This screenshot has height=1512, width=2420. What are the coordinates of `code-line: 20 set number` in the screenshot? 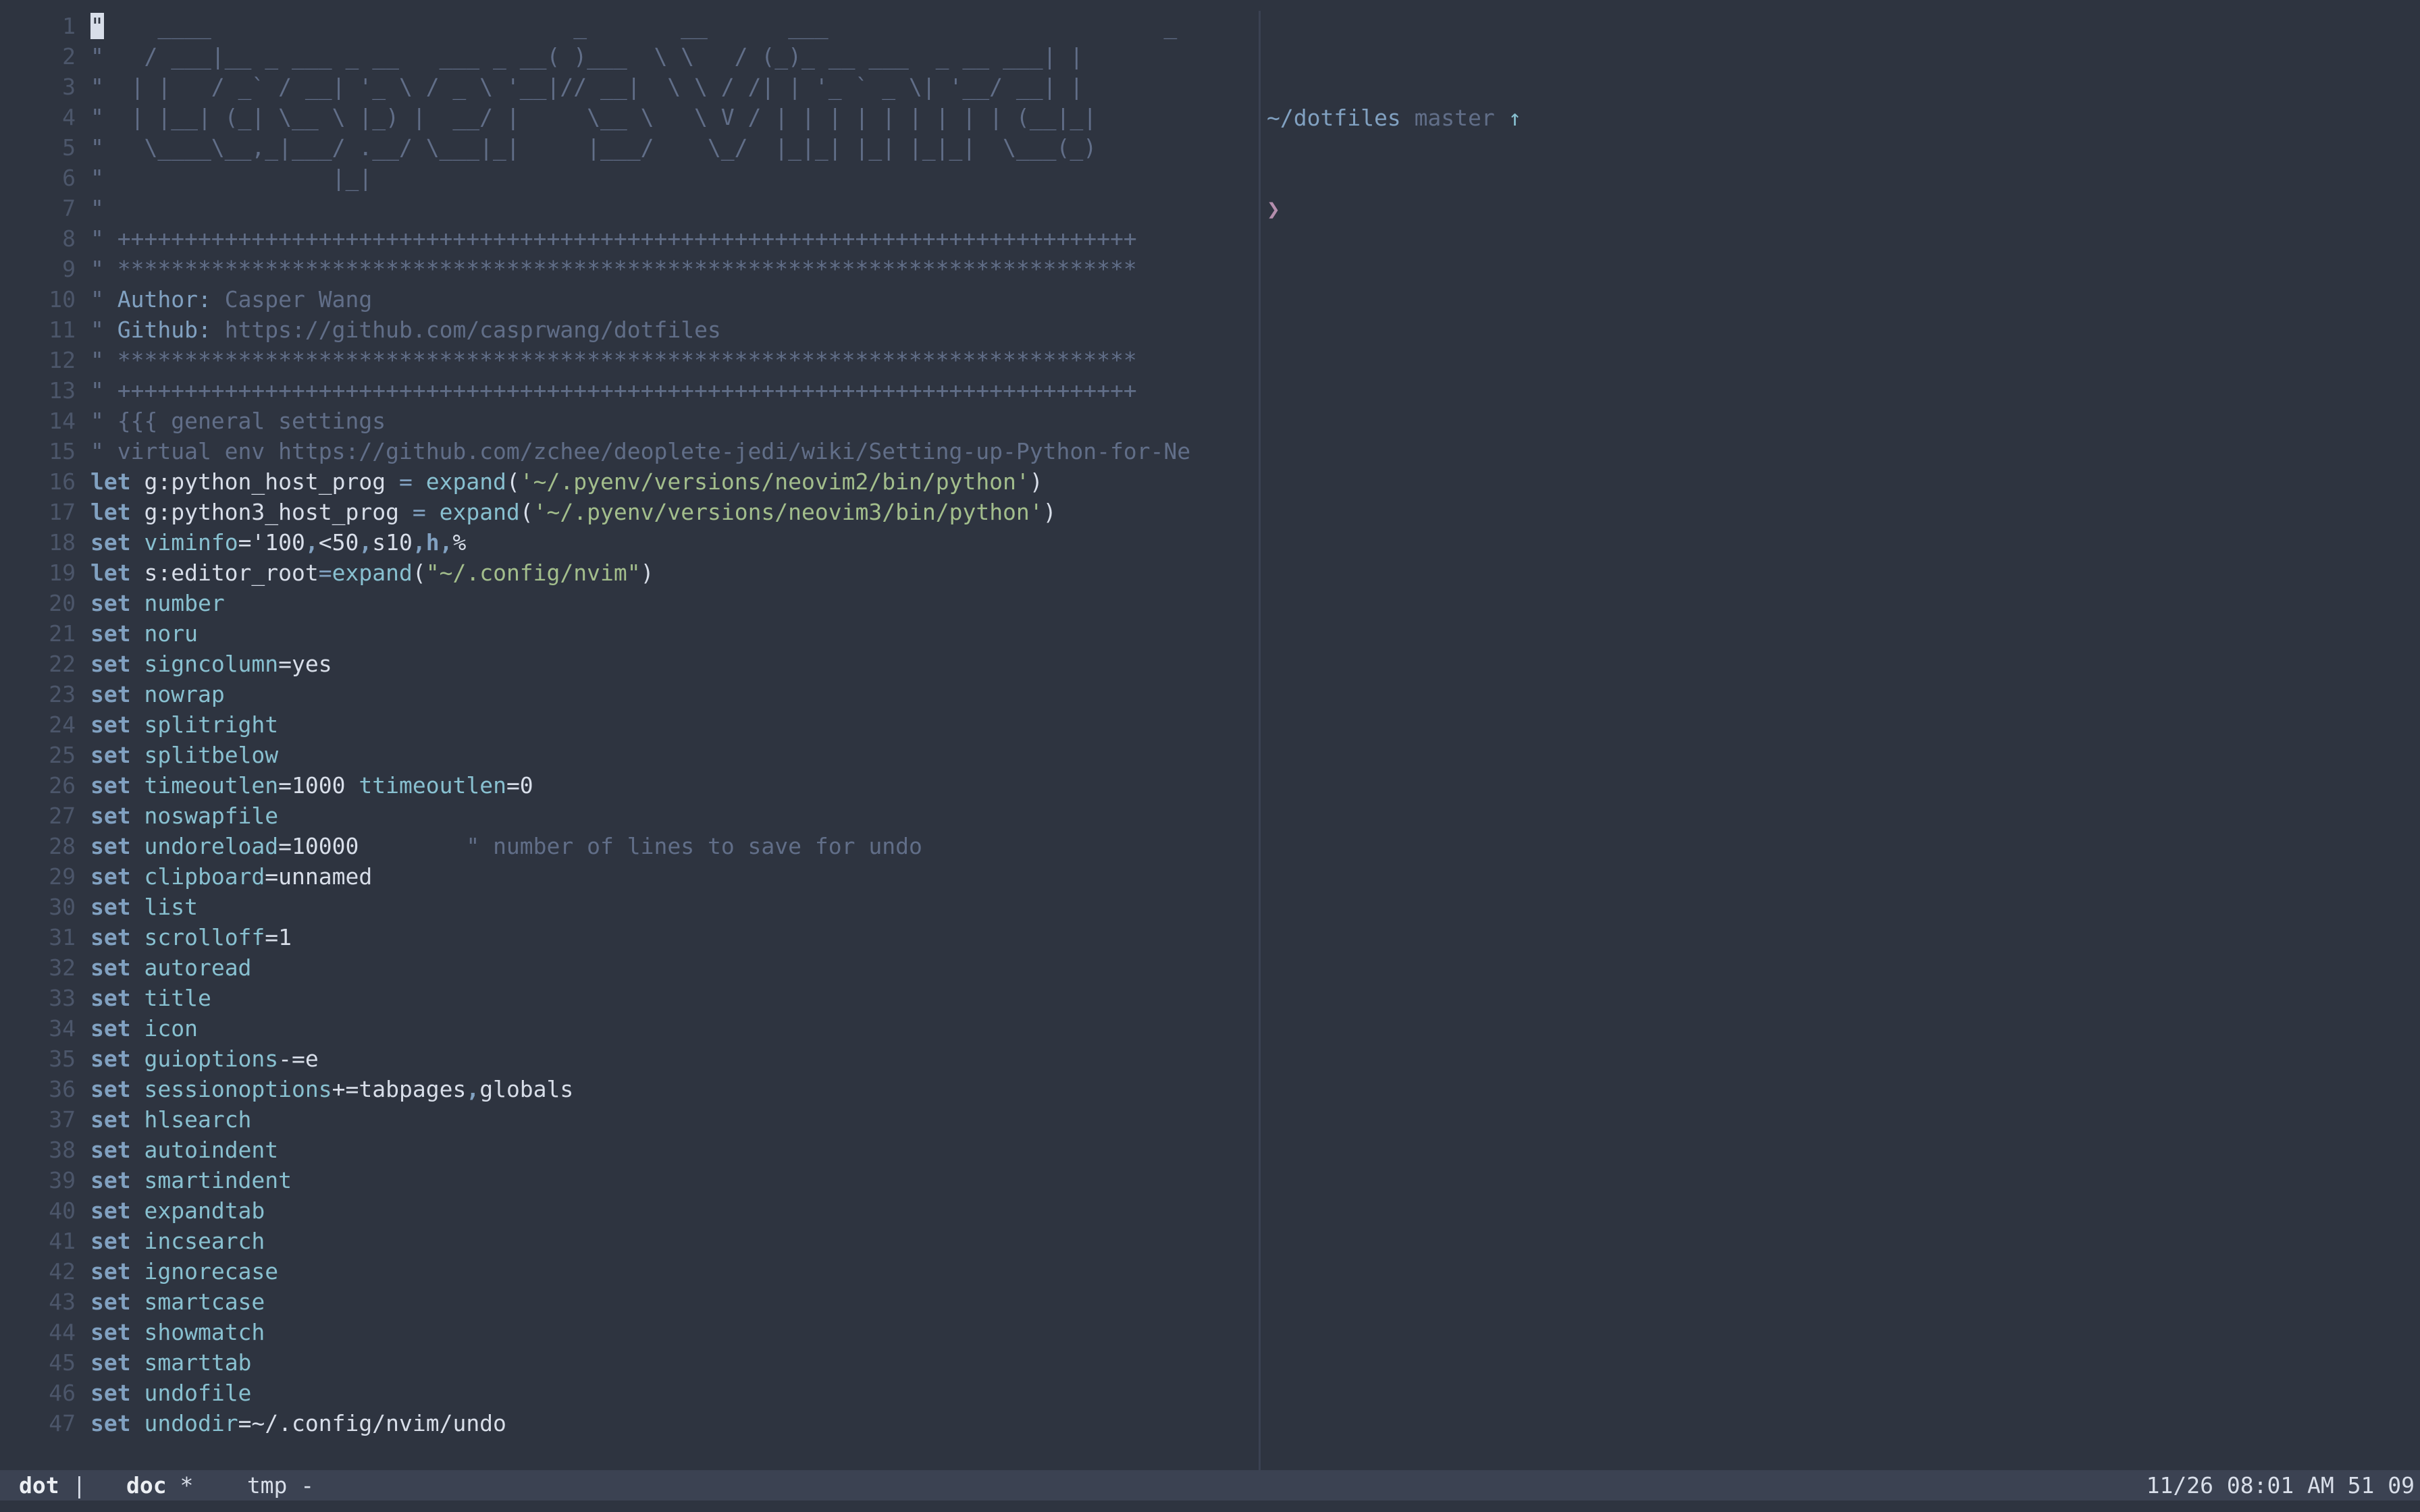 It's located at (627, 603).